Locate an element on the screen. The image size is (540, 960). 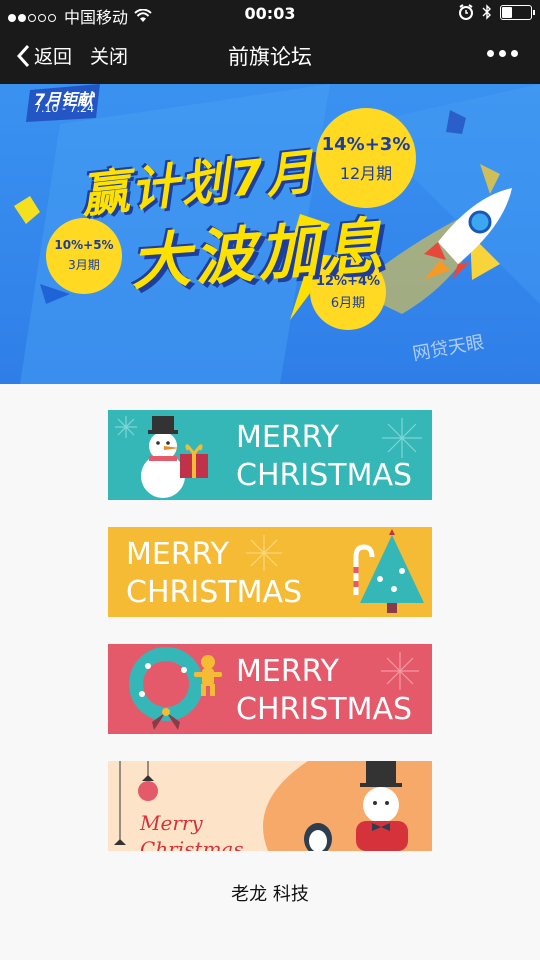
alarm-icon is located at coordinates (466, 12).